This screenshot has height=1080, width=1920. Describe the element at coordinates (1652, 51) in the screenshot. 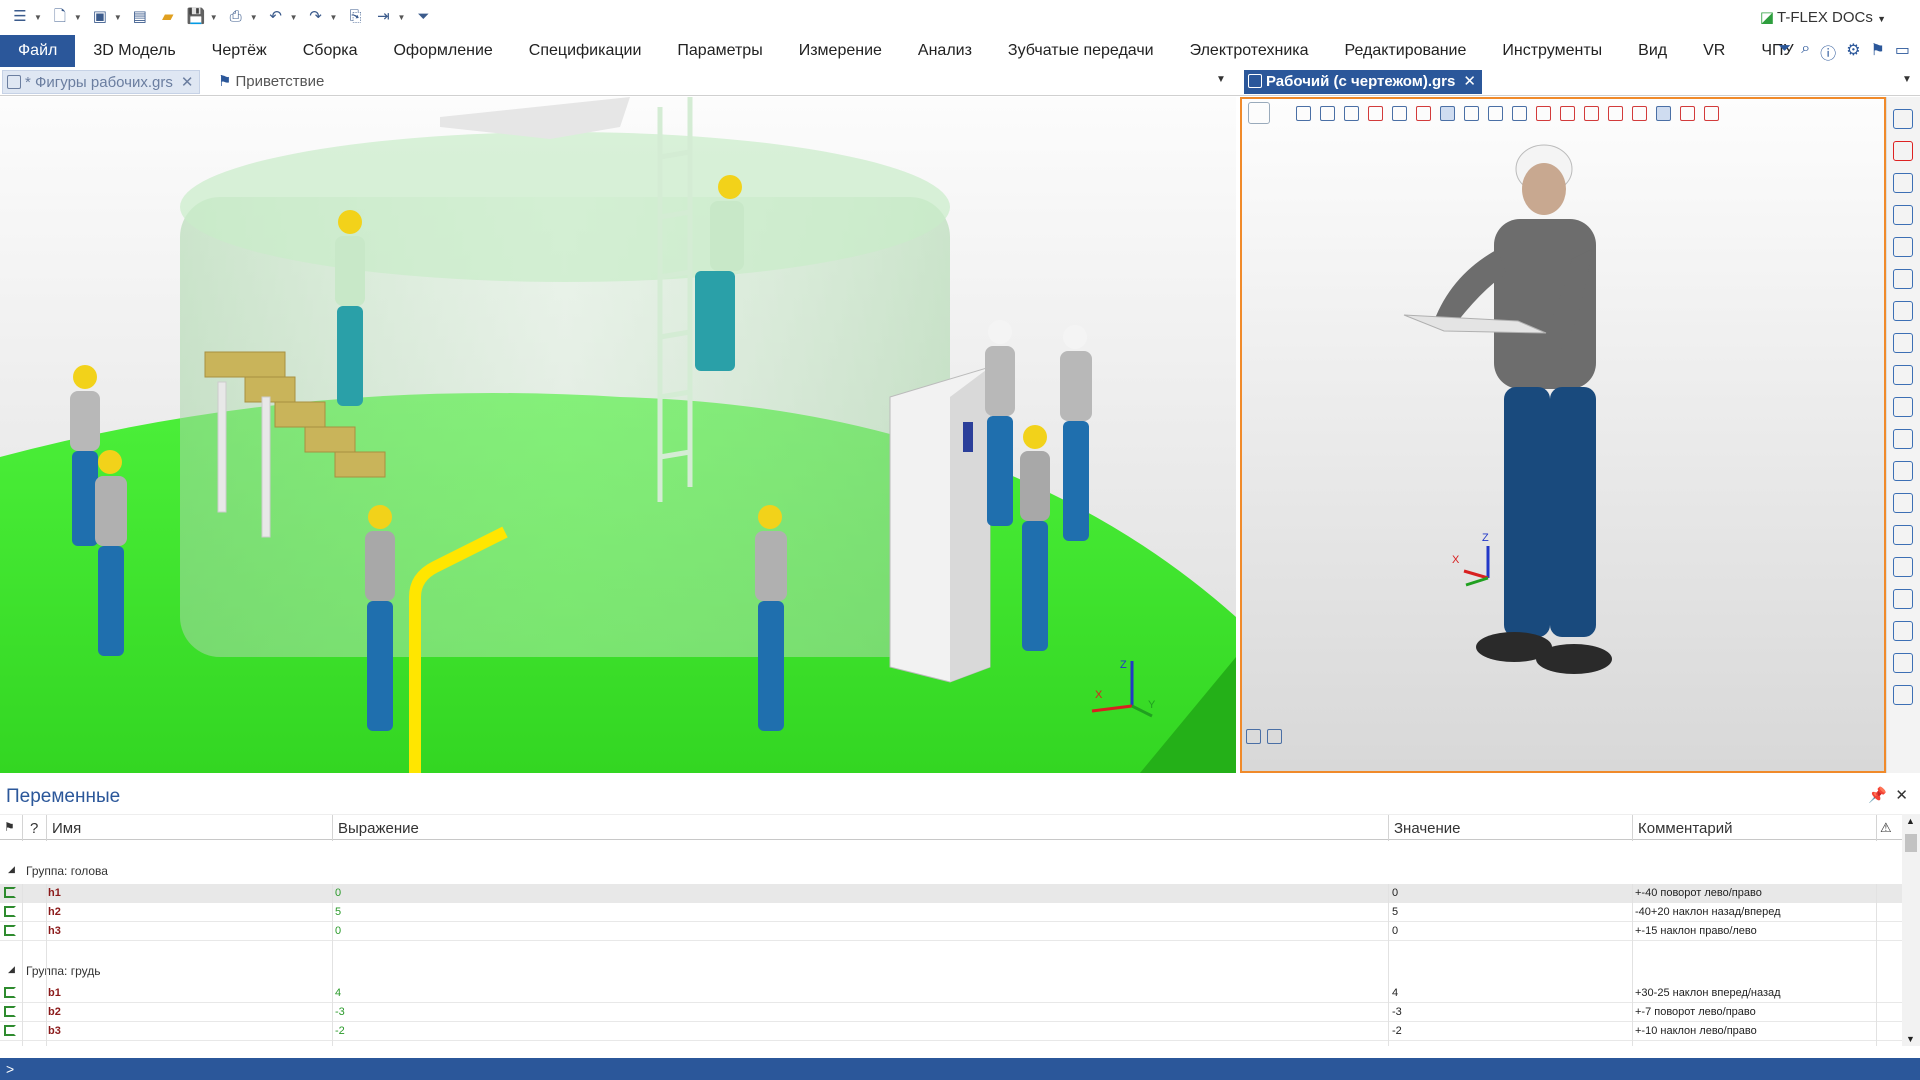

I see `menu-view: Вид` at that location.